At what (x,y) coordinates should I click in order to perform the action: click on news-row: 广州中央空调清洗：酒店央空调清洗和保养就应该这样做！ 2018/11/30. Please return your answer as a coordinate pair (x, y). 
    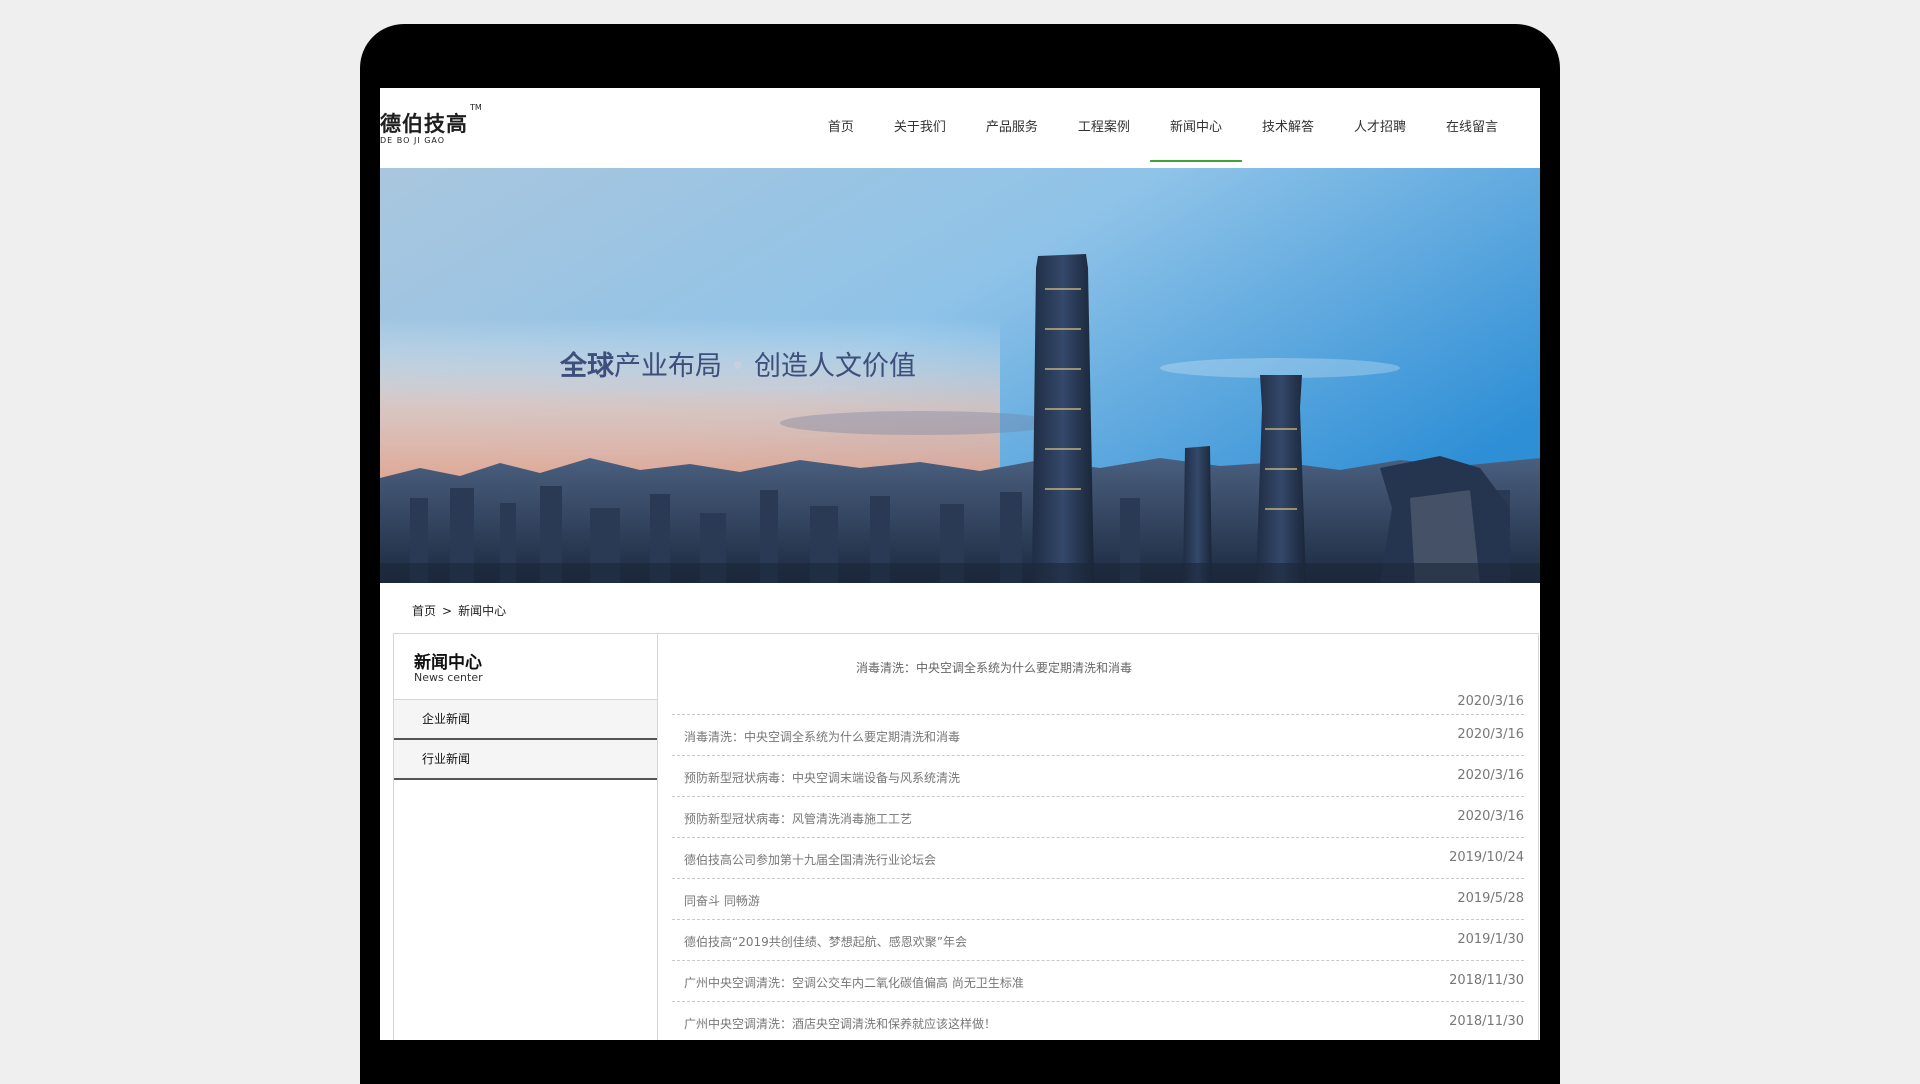
    Looking at the image, I should click on (1098, 1020).